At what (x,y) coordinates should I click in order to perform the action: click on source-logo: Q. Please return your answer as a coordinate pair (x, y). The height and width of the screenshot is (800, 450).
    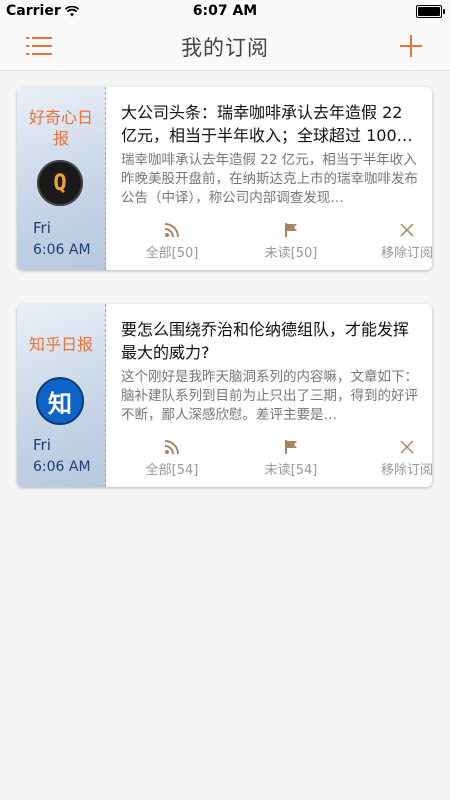
    Looking at the image, I should click on (60, 183).